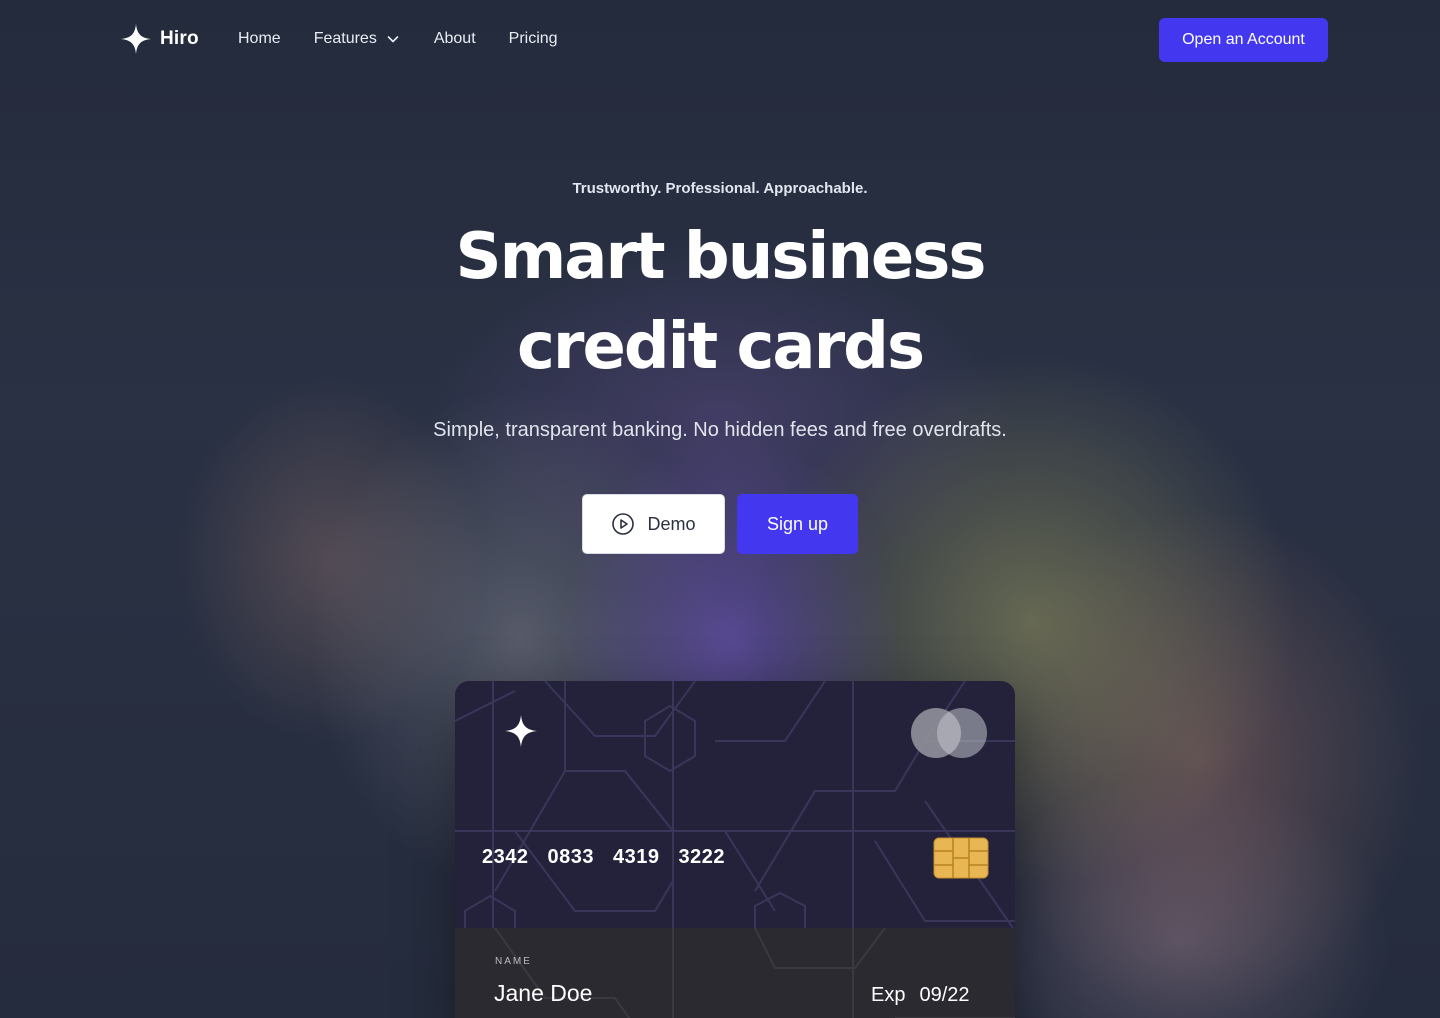  I want to click on card-number-group: 2342, so click(505, 857).